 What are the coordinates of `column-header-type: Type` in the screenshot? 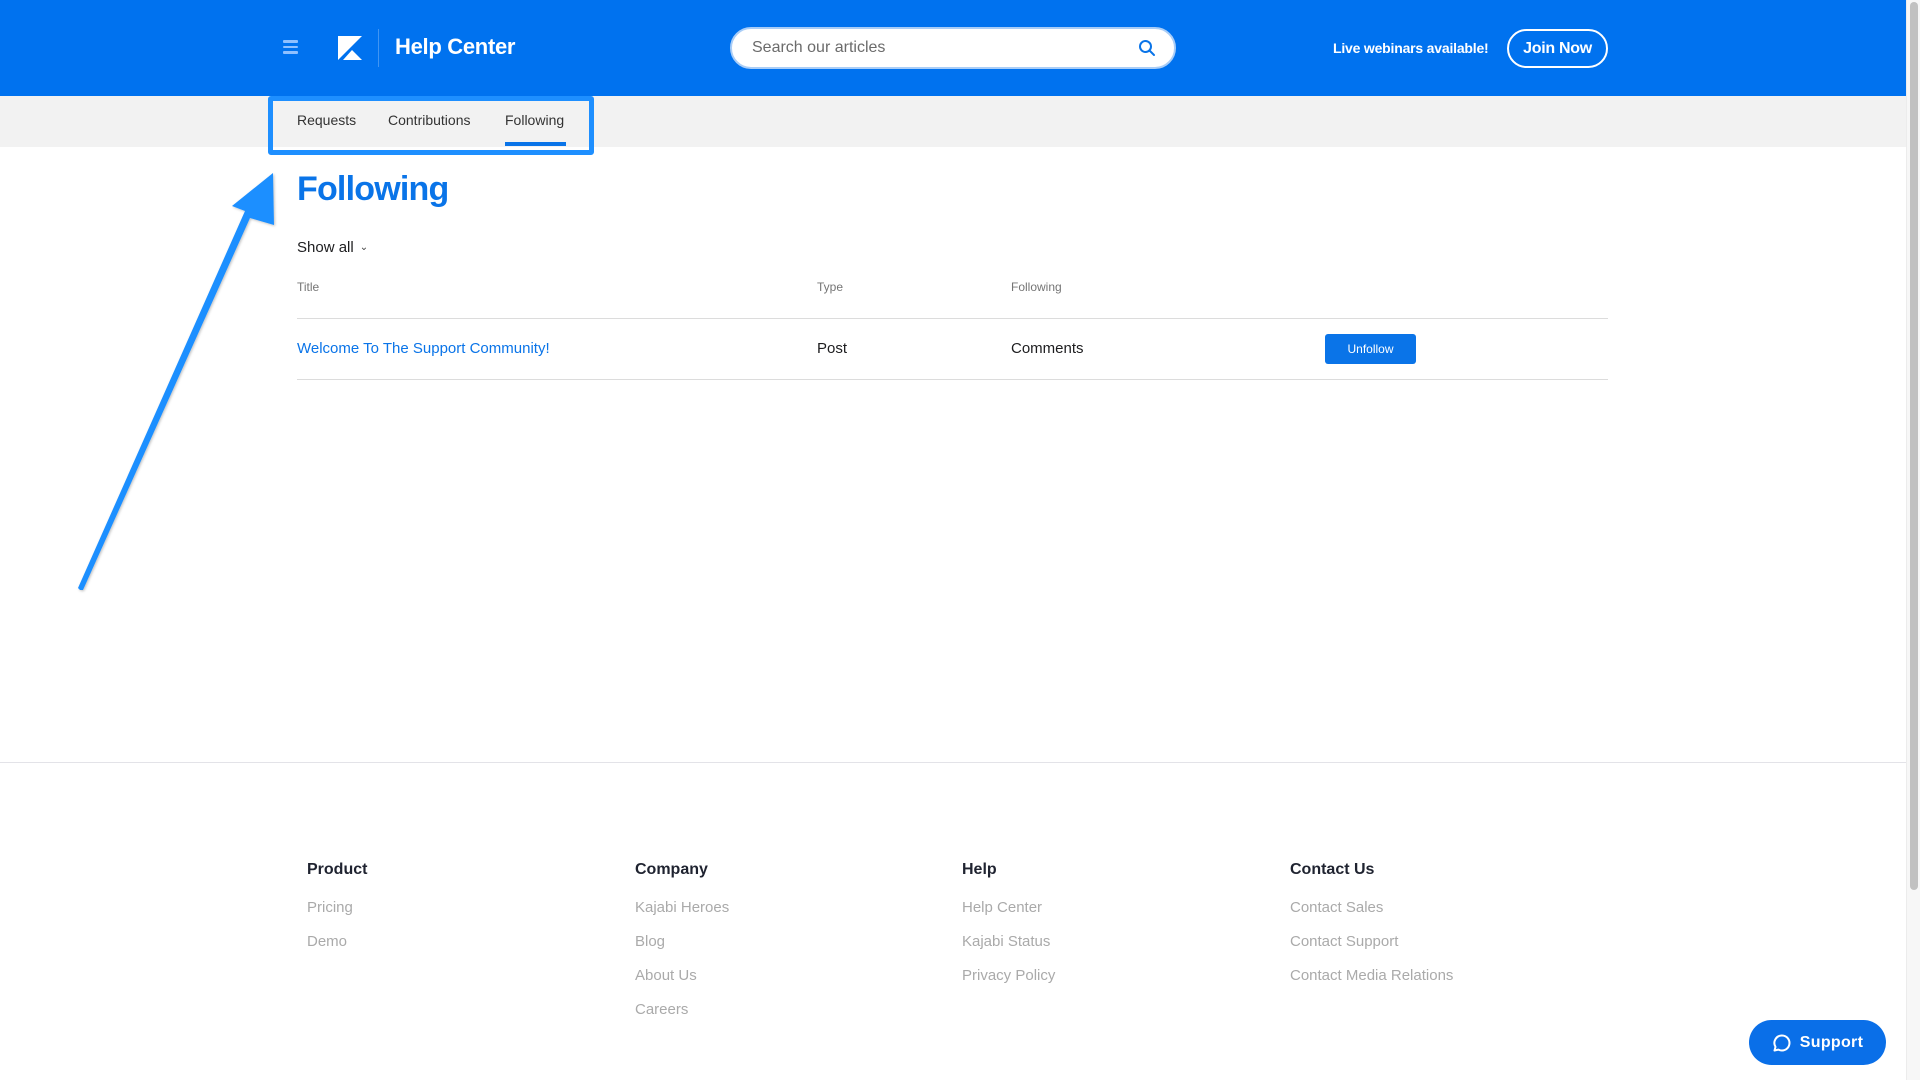 It's located at (830, 287).